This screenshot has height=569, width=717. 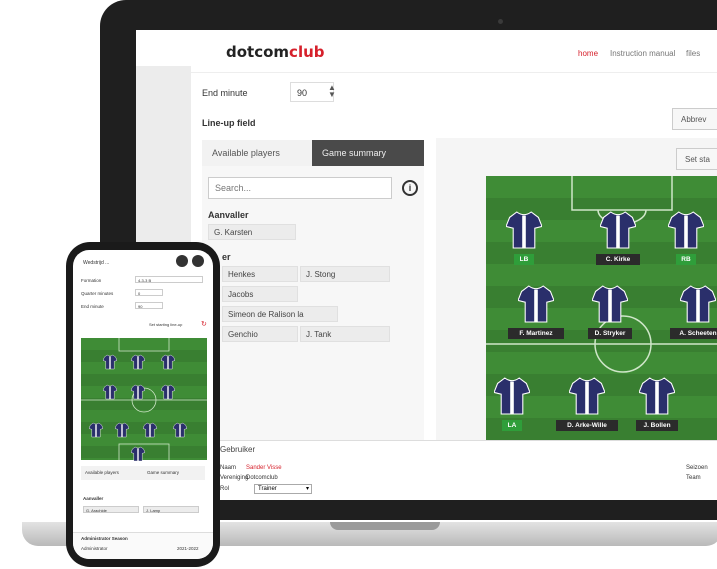 What do you see at coordinates (410, 188) in the screenshot?
I see `info-icon: i` at bounding box center [410, 188].